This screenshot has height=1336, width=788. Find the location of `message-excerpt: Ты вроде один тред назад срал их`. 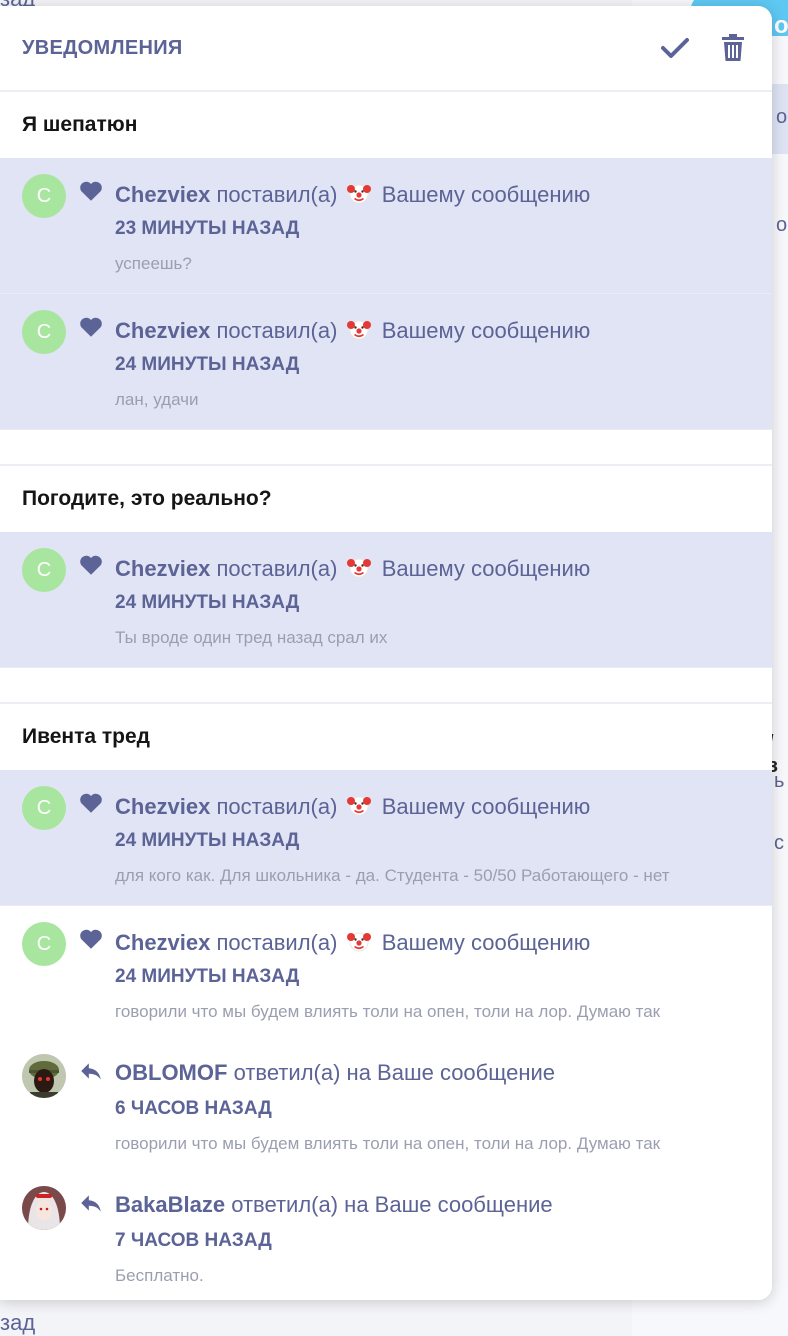

message-excerpt: Ты вроде один тред назад срал их is located at coordinates (251, 637).